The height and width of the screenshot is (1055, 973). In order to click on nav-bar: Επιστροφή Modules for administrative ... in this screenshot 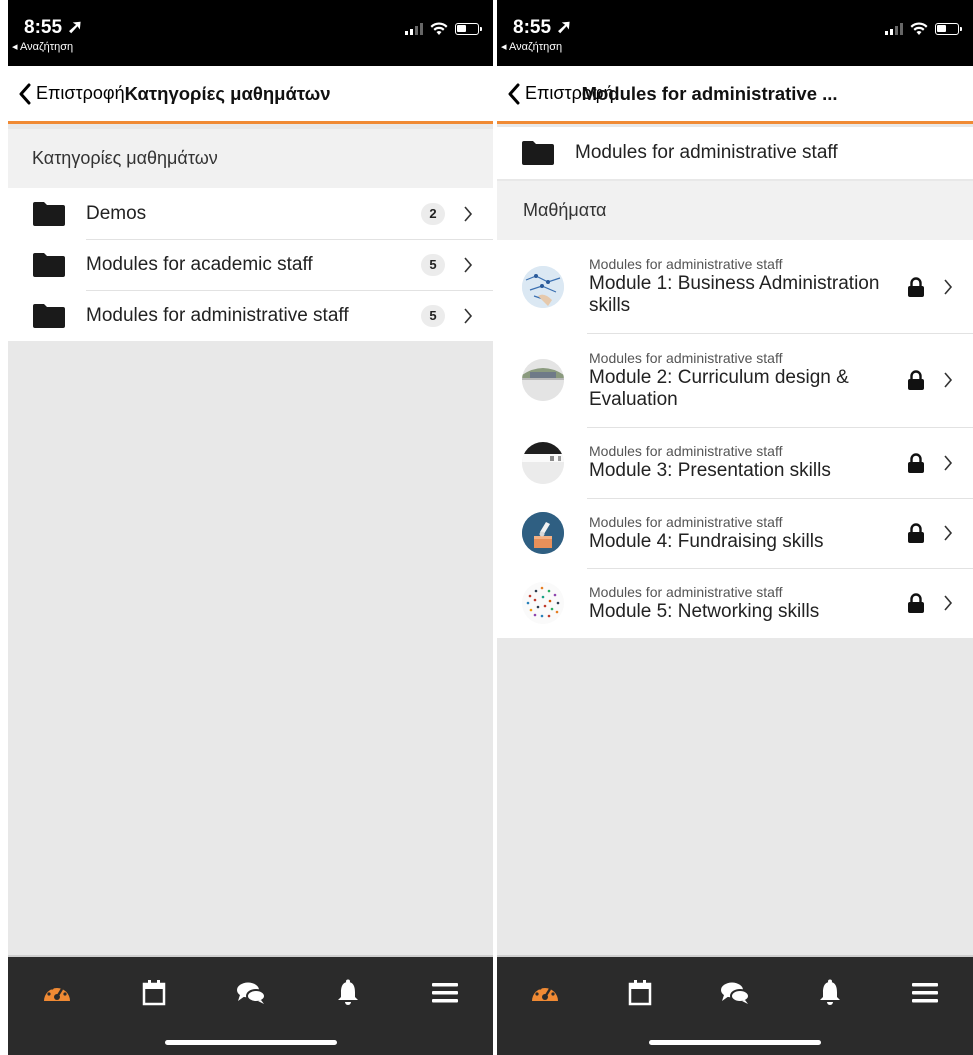, I will do `click(735, 95)`.